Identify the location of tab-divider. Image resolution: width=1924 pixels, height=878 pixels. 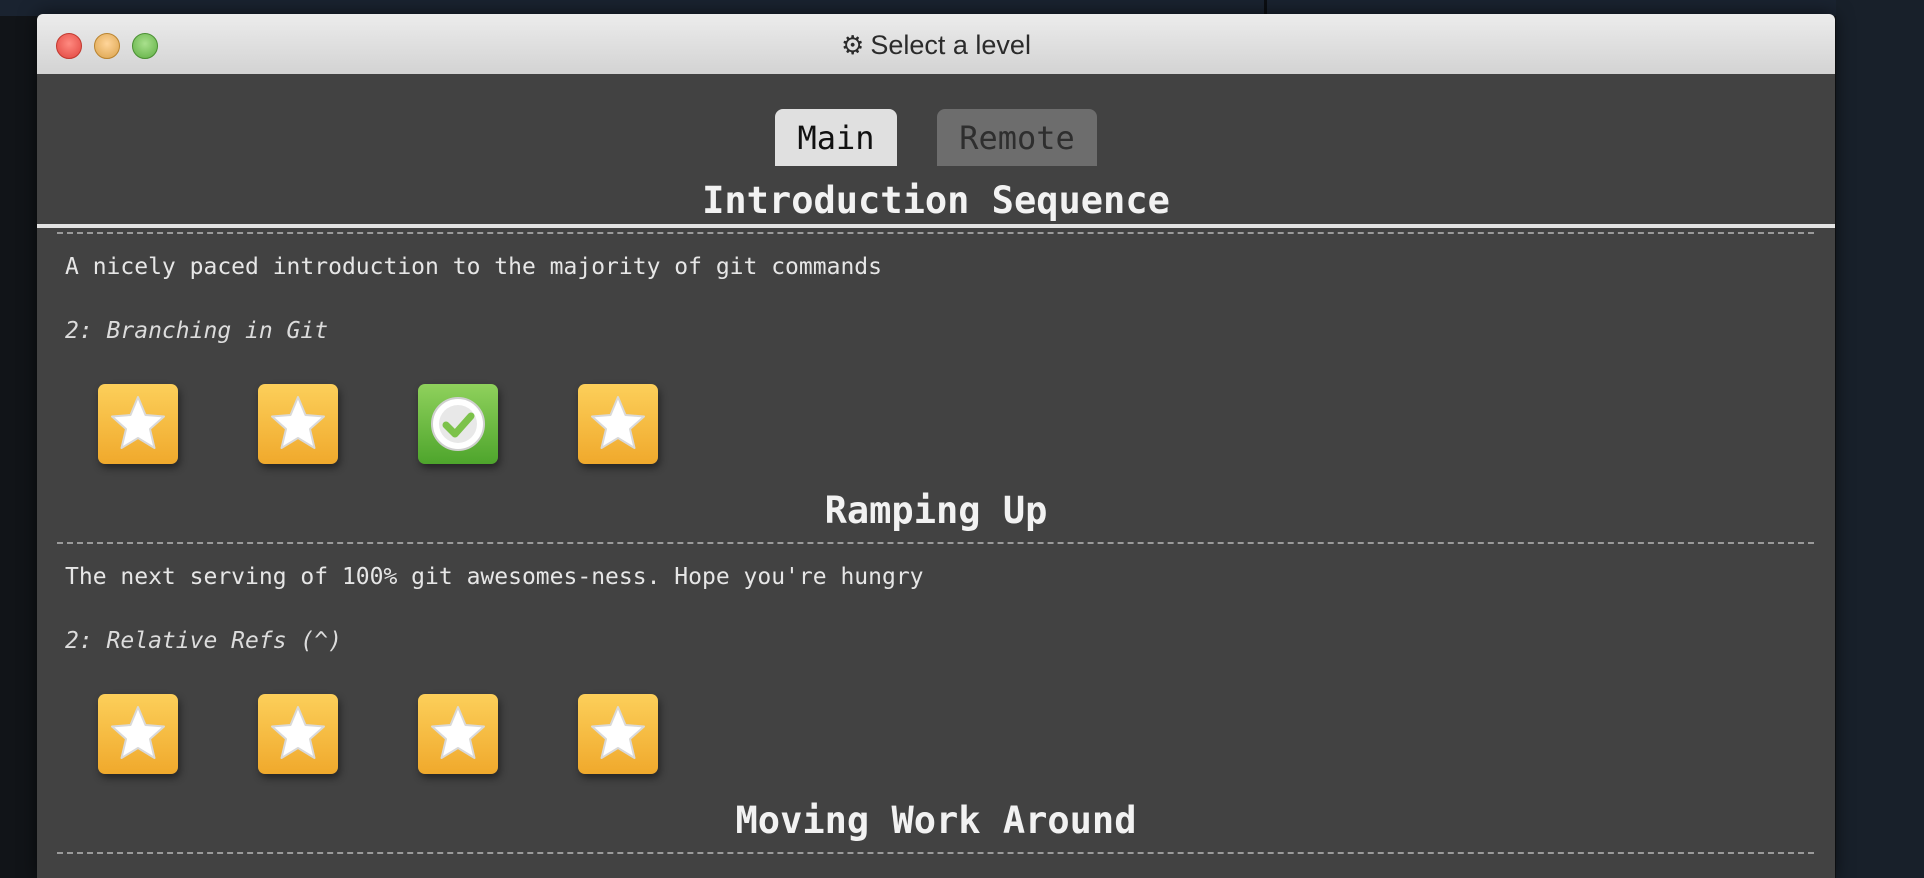
(936, 226).